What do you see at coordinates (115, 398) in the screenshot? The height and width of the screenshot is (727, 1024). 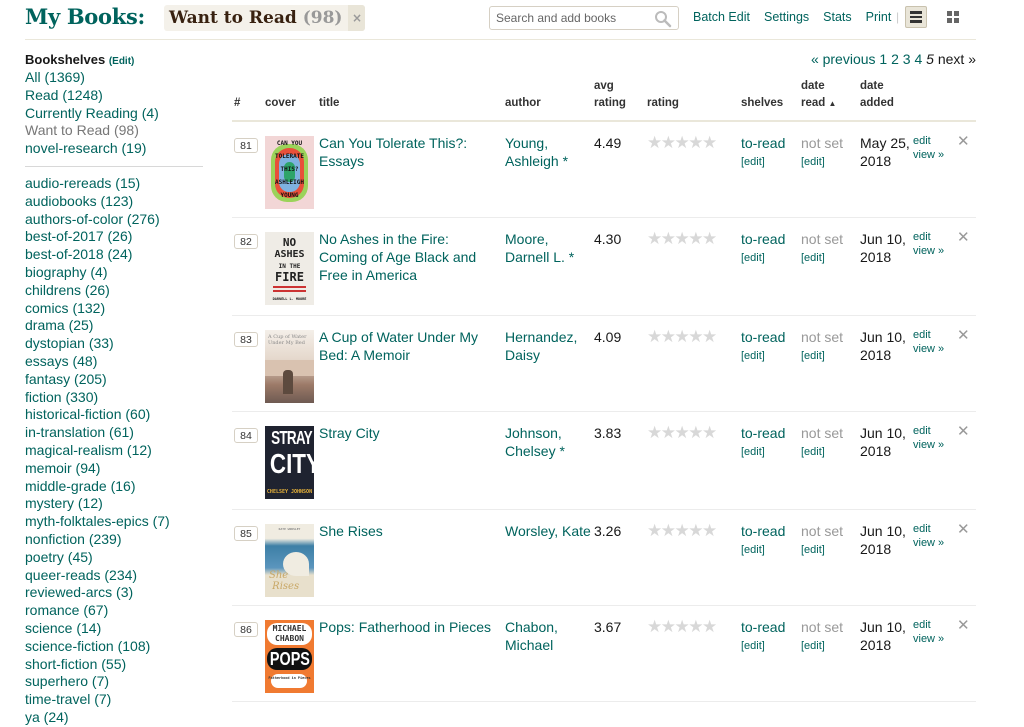 I see `shelf-link: fiction (330)` at bounding box center [115, 398].